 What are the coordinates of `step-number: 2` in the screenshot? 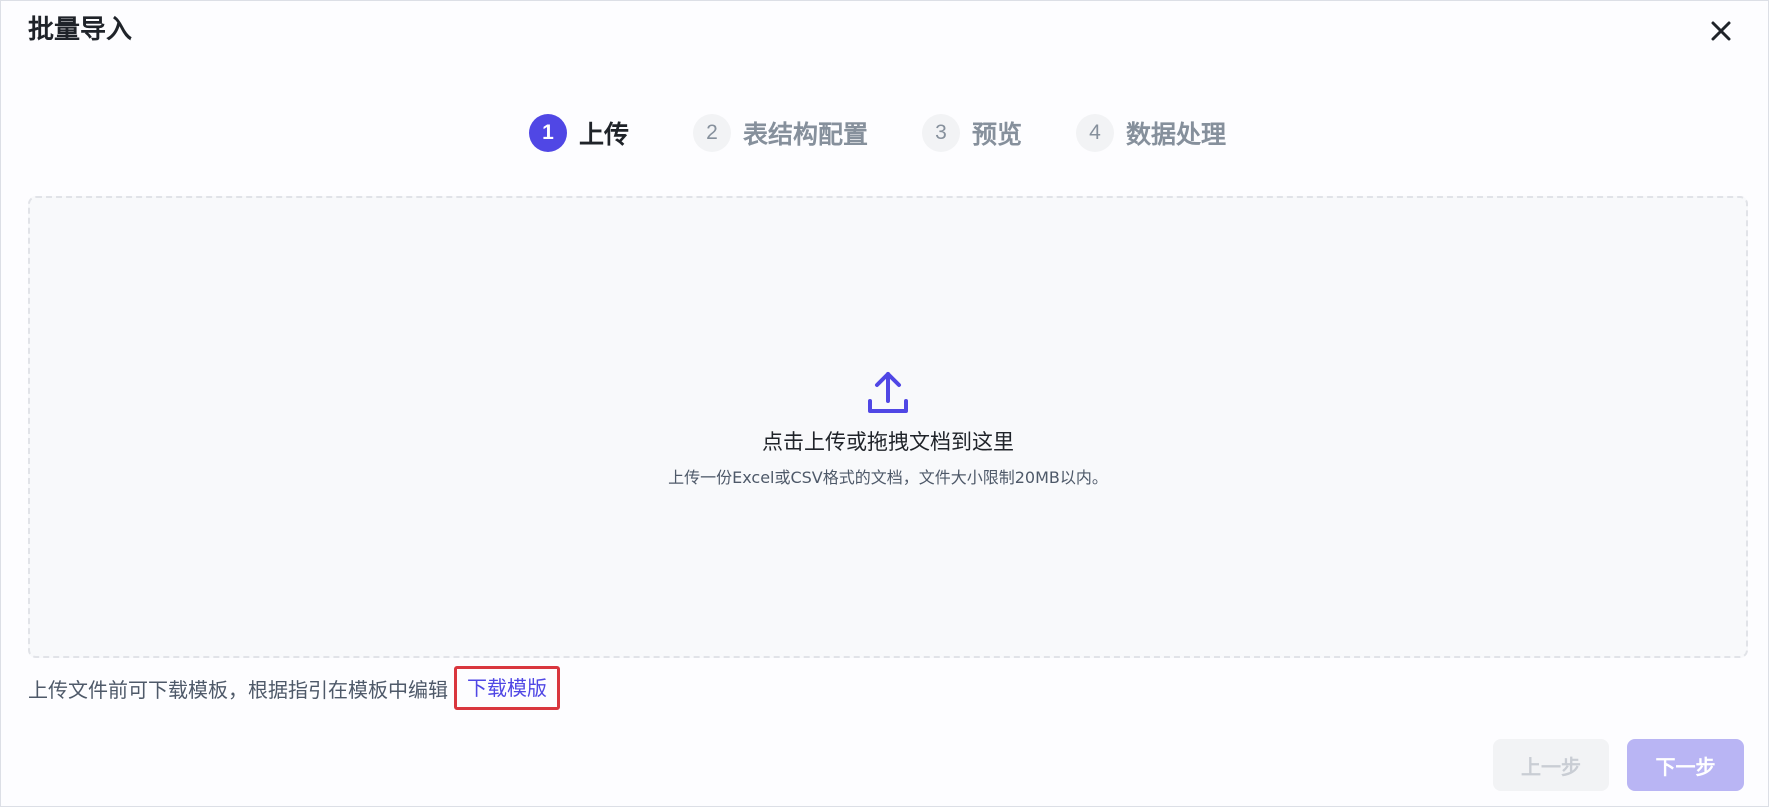 It's located at (712, 133).